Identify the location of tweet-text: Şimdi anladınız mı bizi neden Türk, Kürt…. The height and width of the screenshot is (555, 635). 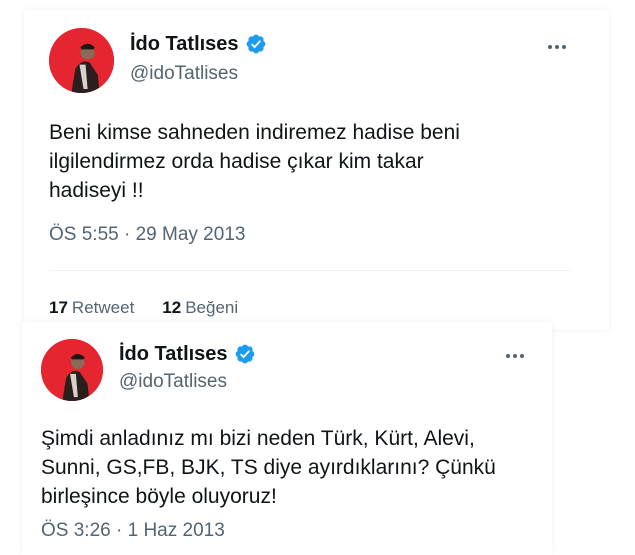
(268, 467).